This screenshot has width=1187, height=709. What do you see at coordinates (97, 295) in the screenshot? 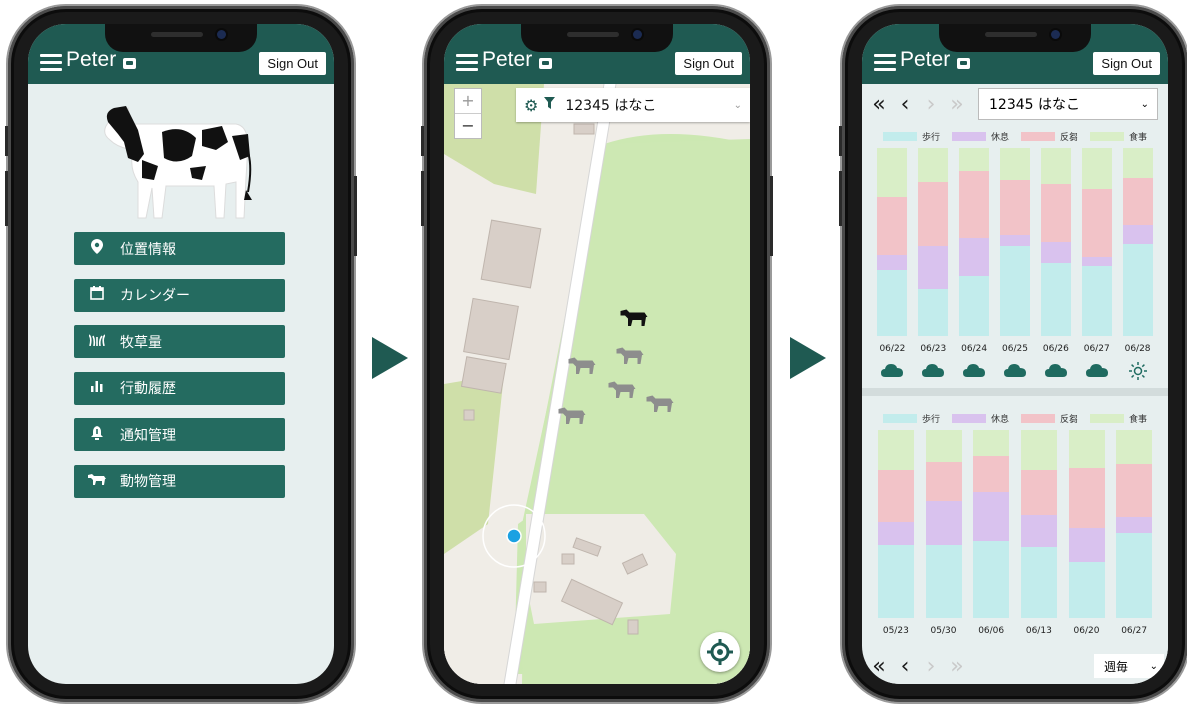
I see `calendar-icon` at bounding box center [97, 295].